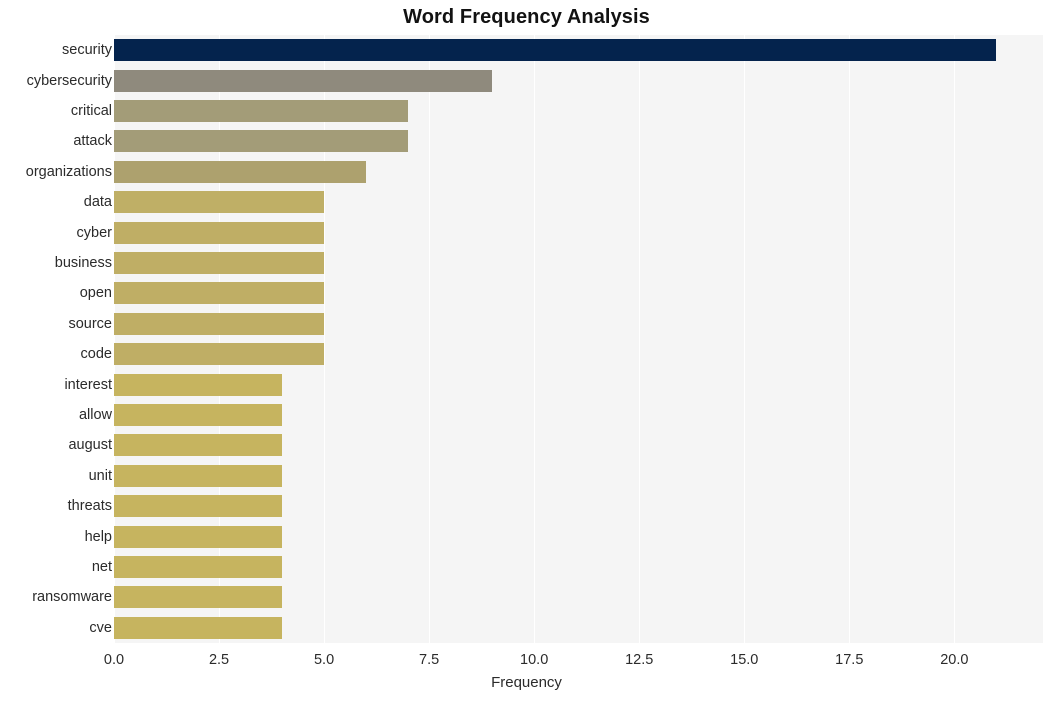 This screenshot has height=701, width=1053. I want to click on y-axis-tick-label: allow, so click(95, 415).